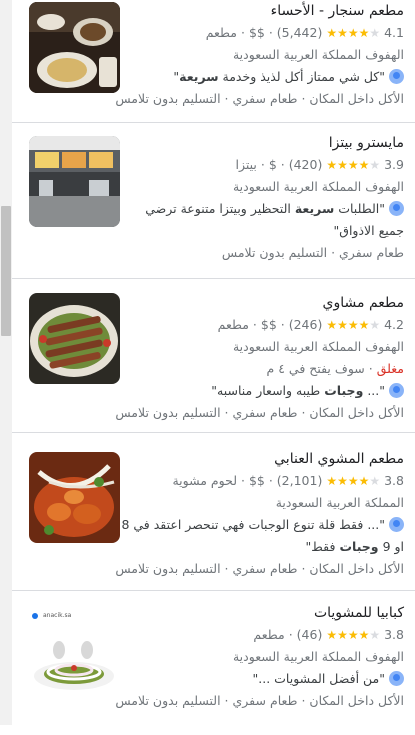 This screenshot has height=735, width=415. I want to click on review-count: (46), so click(310, 634).